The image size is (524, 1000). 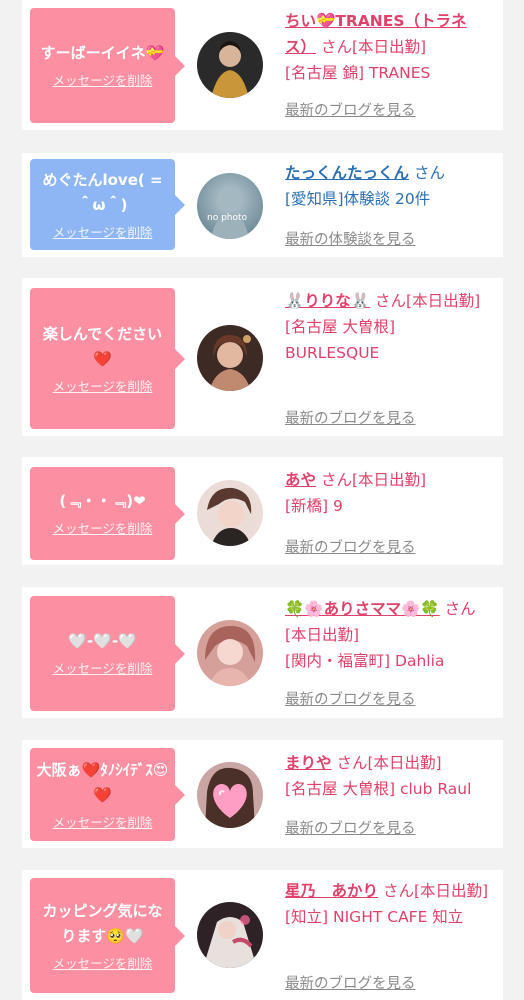 I want to click on profile-info: たっくんたっくん さん [愛知県]体験談 20件, so click(x=390, y=186).